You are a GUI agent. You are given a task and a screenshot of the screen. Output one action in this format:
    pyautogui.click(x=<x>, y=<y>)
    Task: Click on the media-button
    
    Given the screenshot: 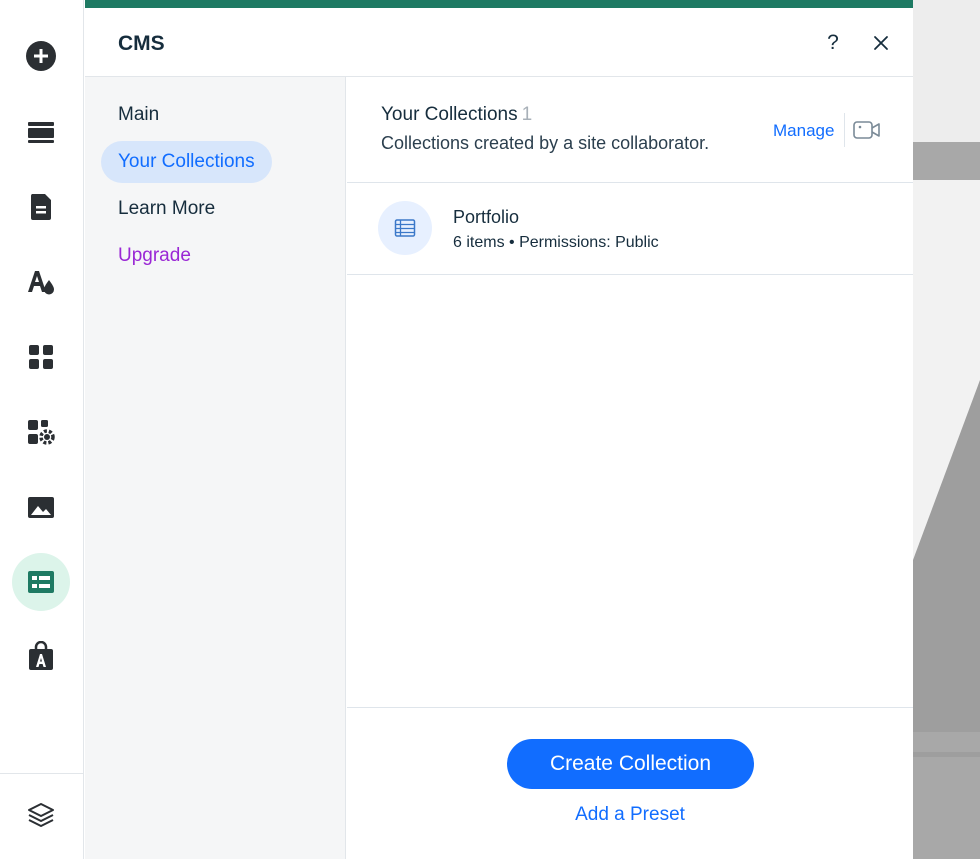 What is the action you would take?
    pyautogui.click(x=41, y=507)
    